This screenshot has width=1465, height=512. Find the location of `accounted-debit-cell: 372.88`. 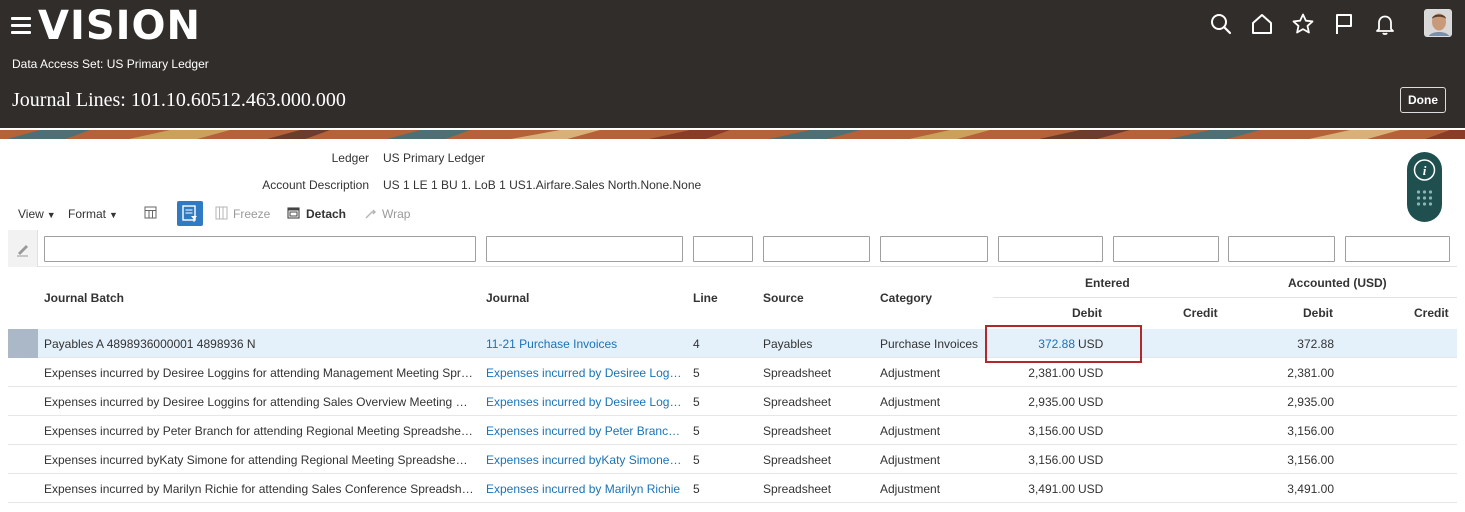

accounted-debit-cell: 372.88 is located at coordinates (1315, 344).